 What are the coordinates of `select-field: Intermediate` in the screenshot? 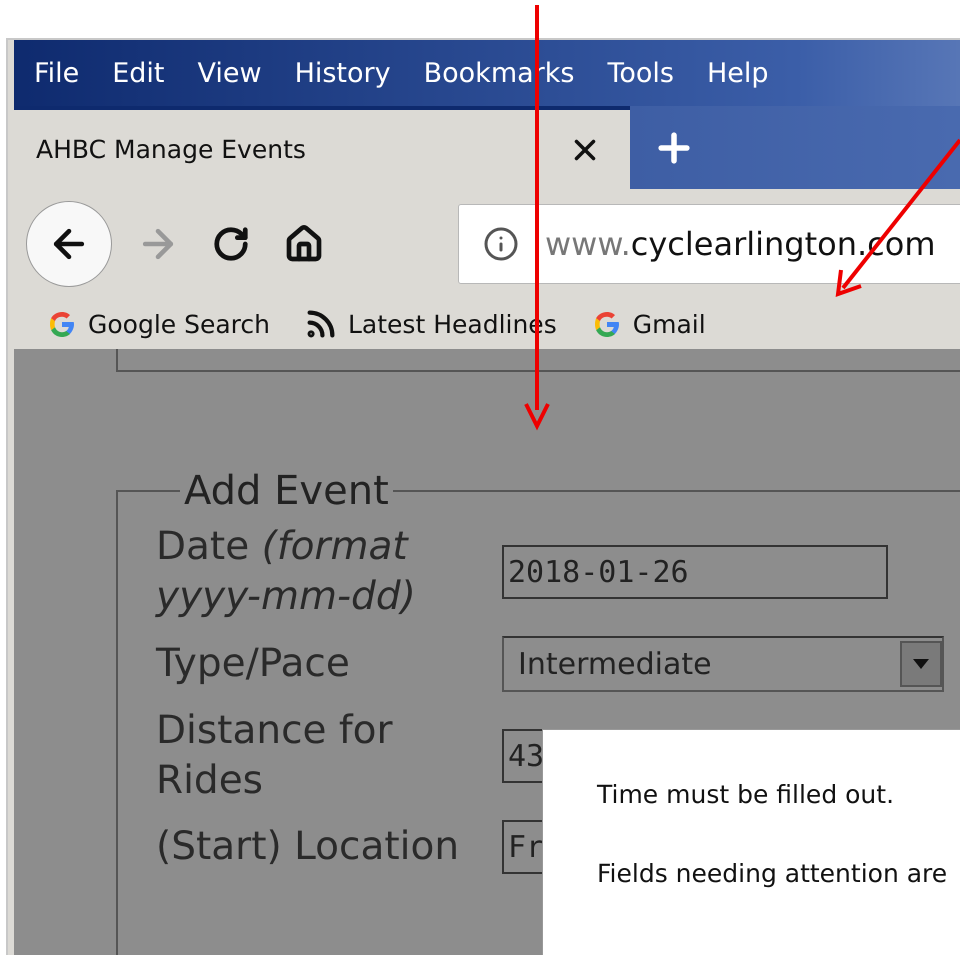 It's located at (723, 664).